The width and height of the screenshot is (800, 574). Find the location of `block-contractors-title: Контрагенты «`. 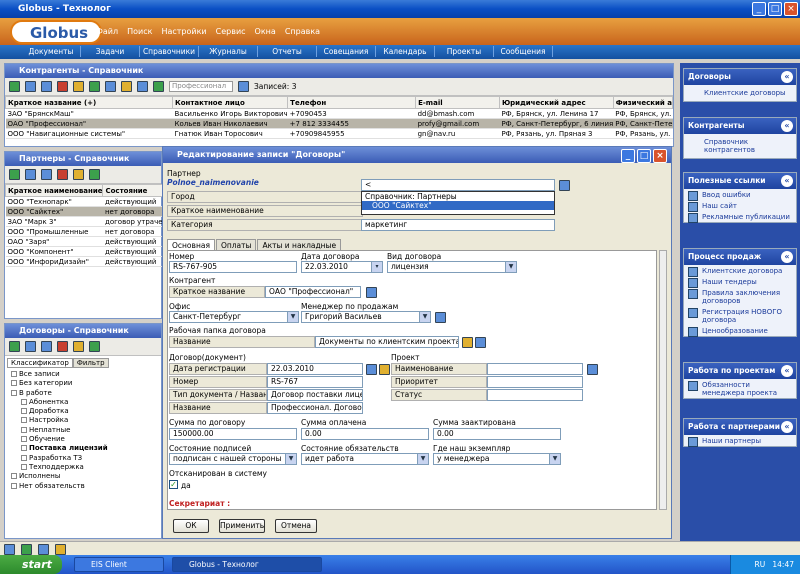

block-contractors-title: Контрагенты « is located at coordinates (740, 126).